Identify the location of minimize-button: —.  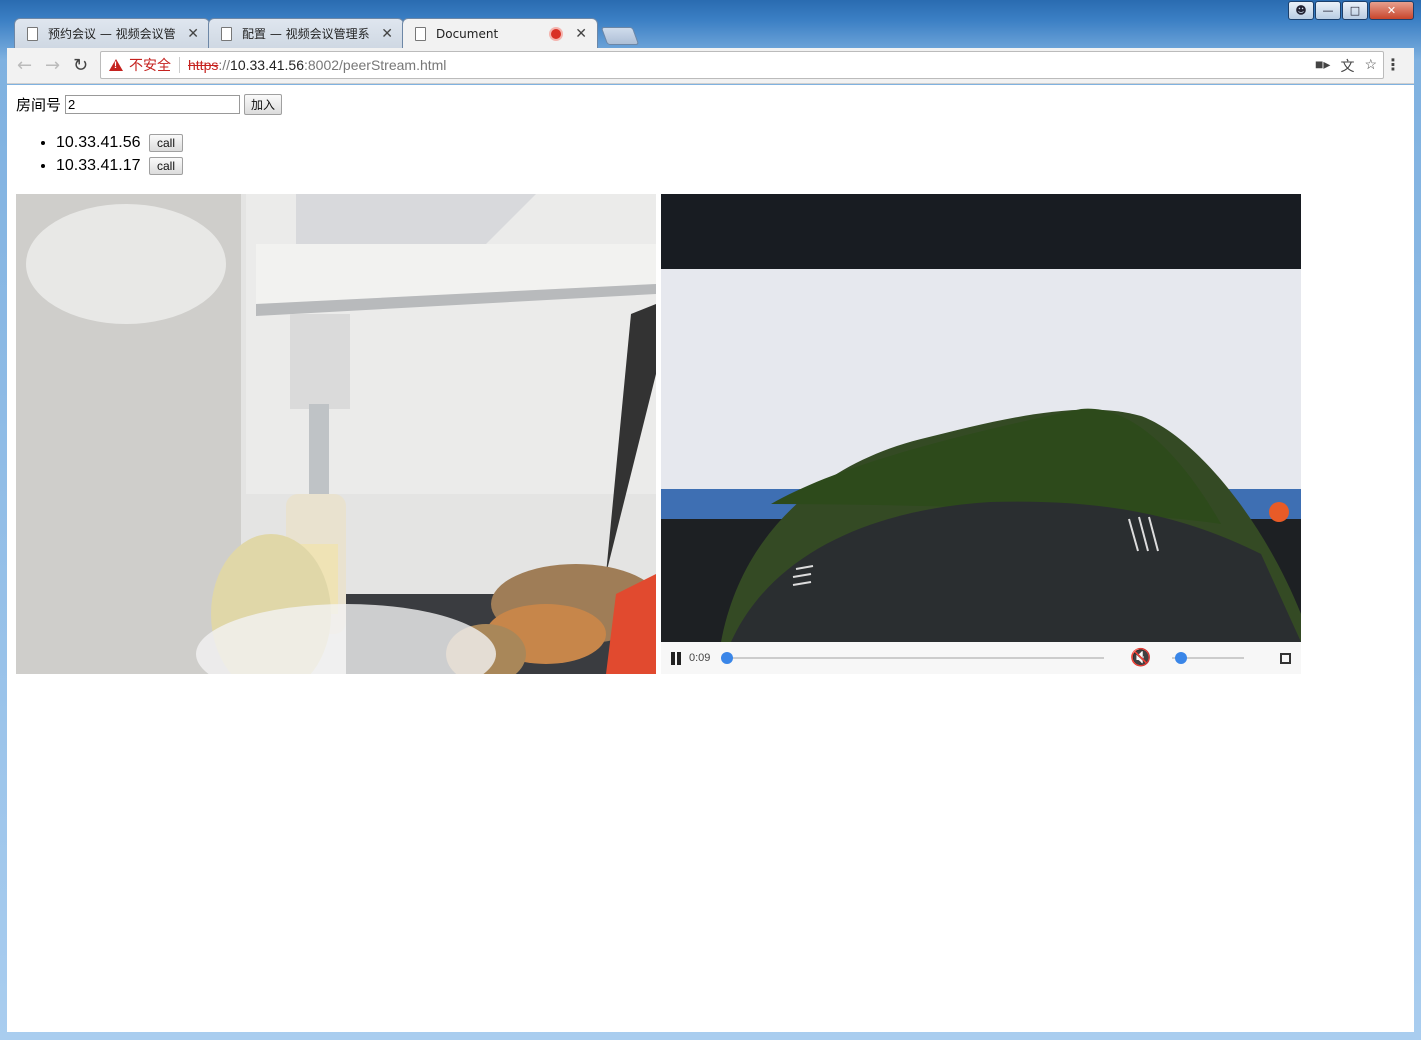
(1328, 10).